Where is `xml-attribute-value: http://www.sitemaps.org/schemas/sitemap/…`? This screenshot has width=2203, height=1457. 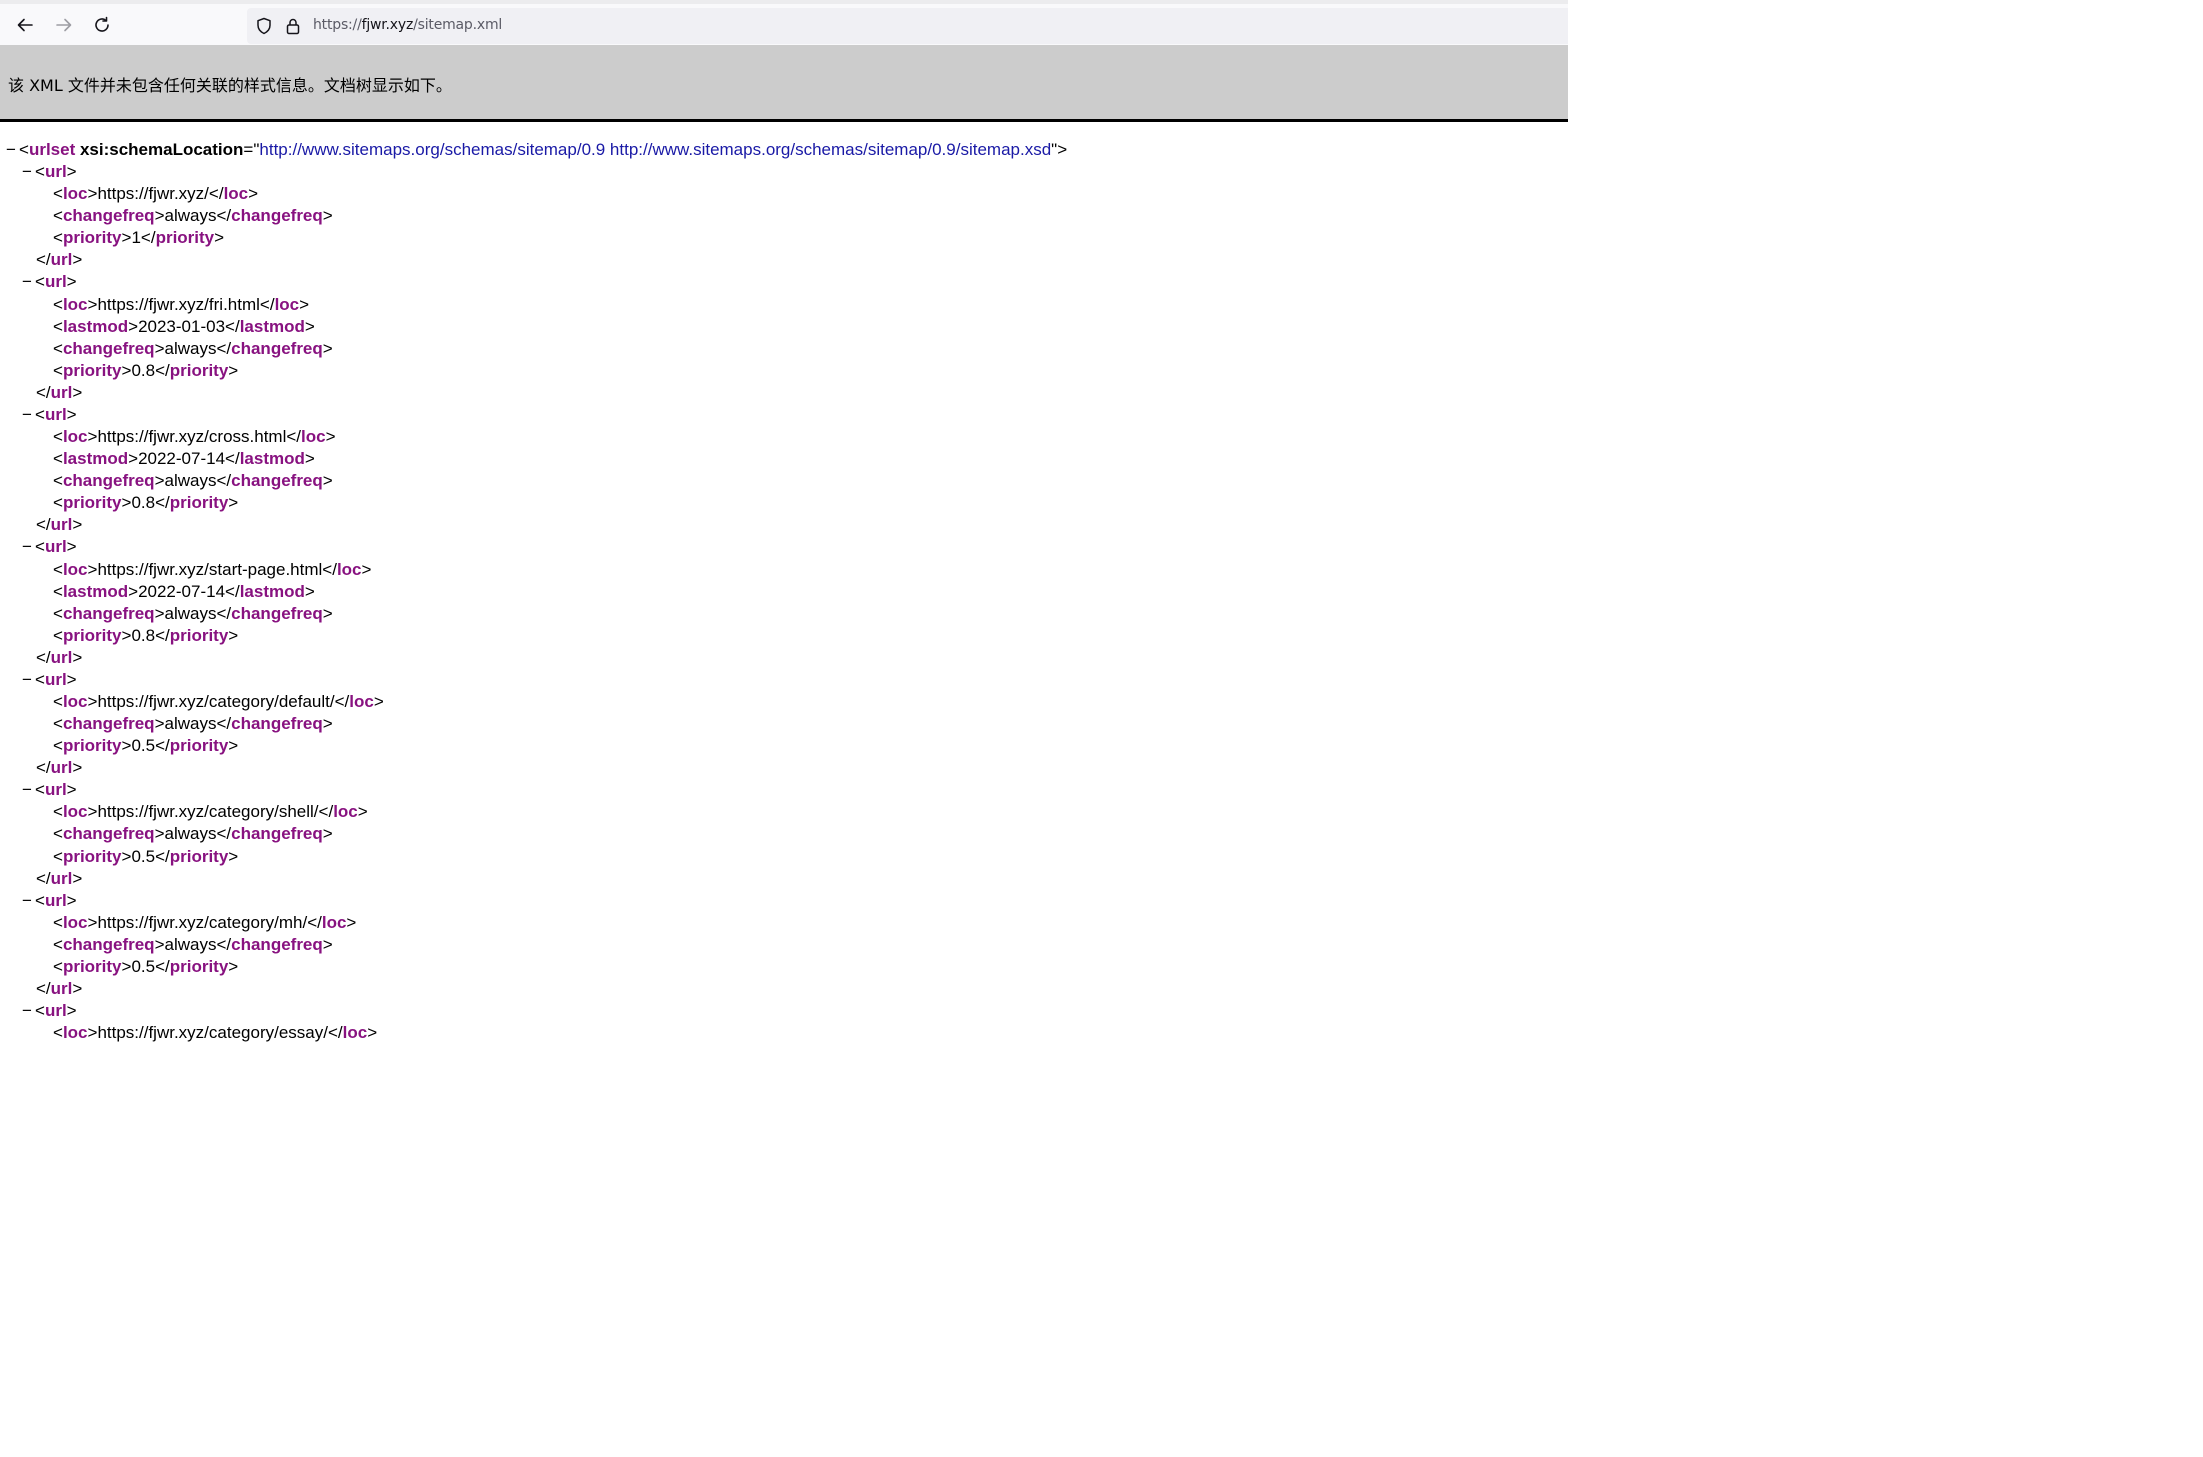
xml-attribute-value: http://www.sitemaps.org/schemas/sitemap/… is located at coordinates (655, 149).